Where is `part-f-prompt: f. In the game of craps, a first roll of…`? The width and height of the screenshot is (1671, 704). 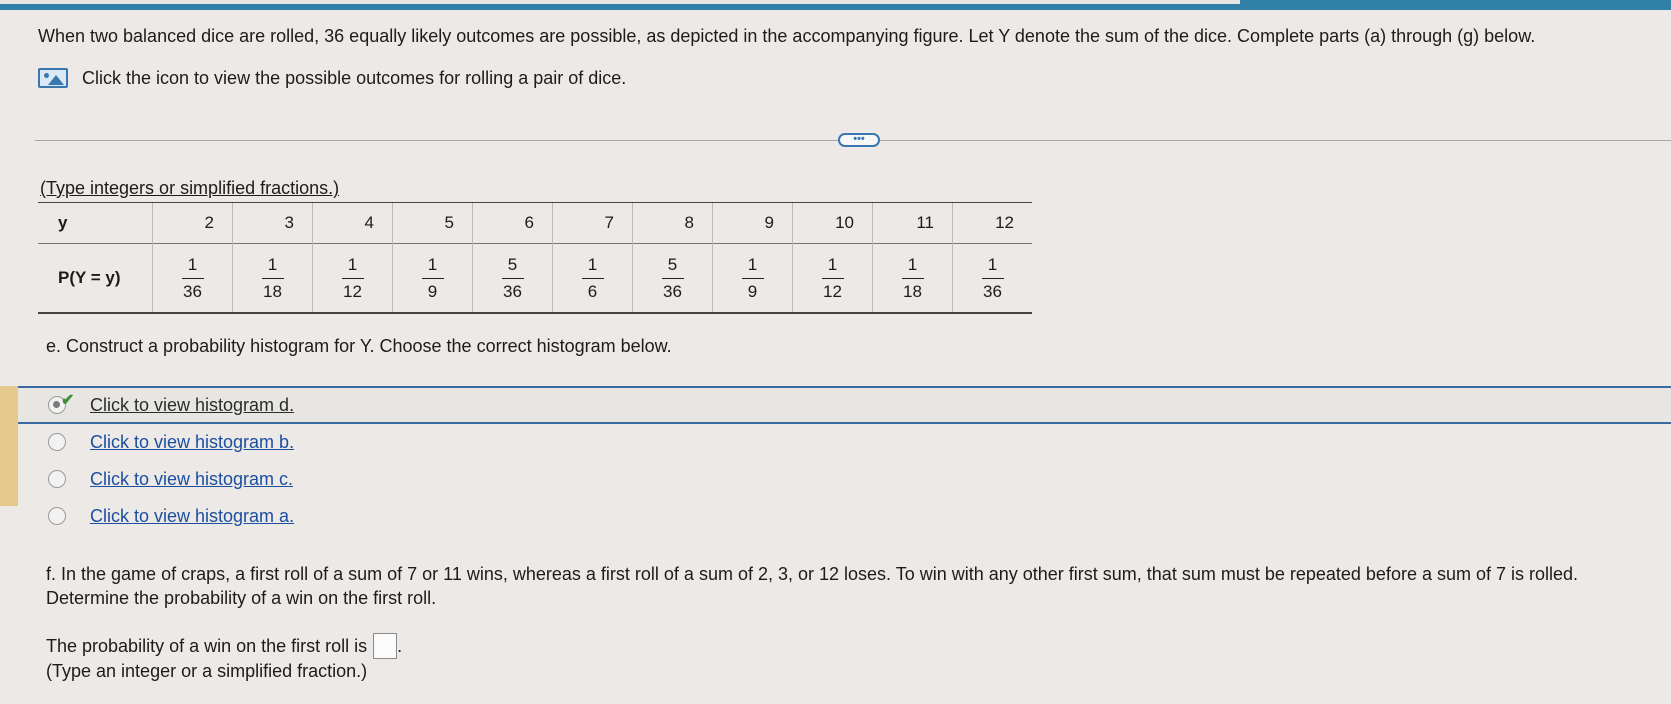 part-f-prompt: f. In the game of craps, a first roll of… is located at coordinates (812, 586).